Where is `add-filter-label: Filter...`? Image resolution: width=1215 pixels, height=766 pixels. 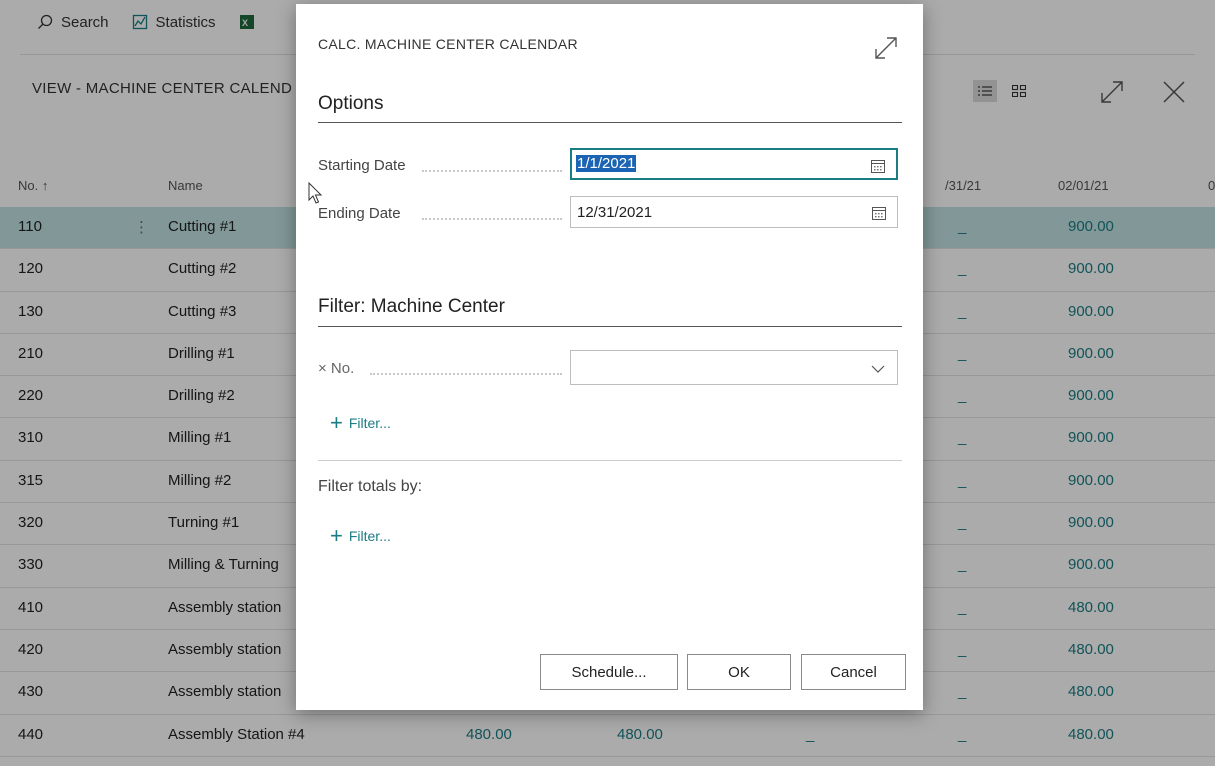 add-filter-label: Filter... is located at coordinates (369, 423).